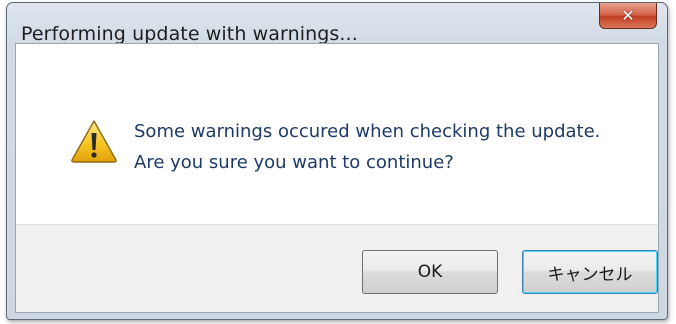  I want to click on warning-icon, so click(94, 141).